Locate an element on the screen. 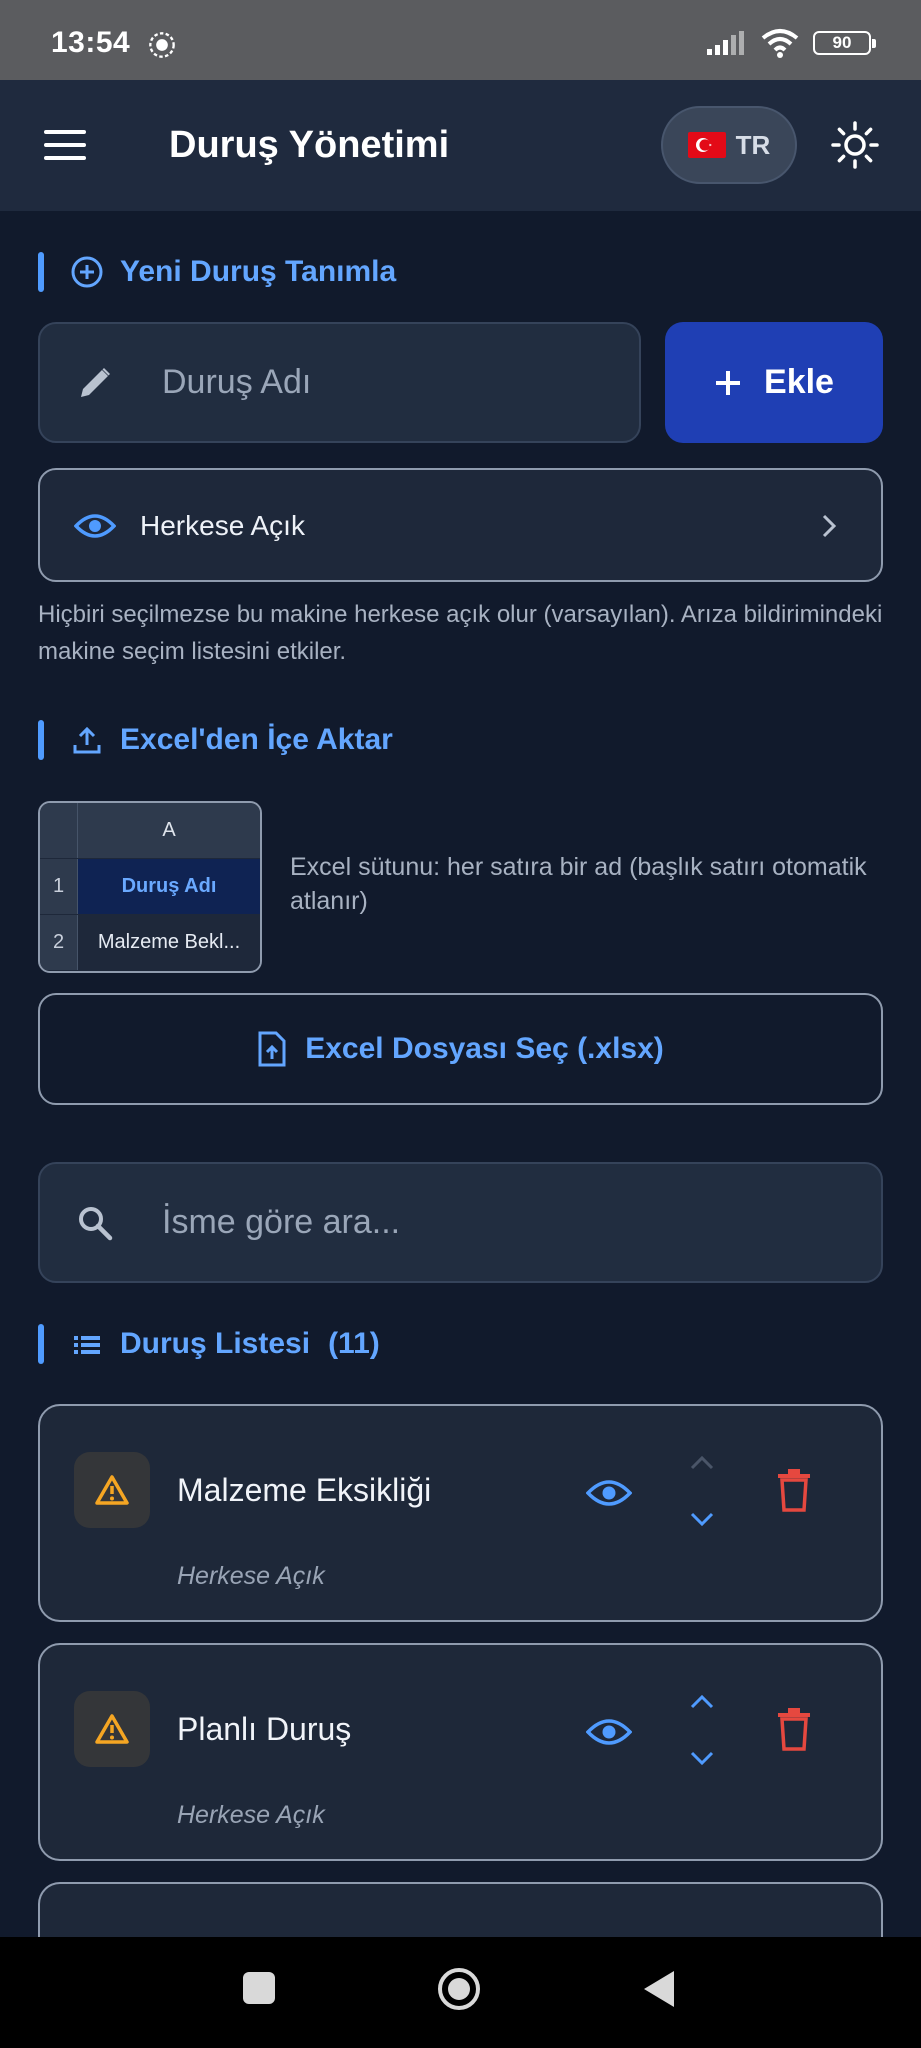 The width and height of the screenshot is (921, 2048). section-header-new-stop: Yeni Duruş Tanımla is located at coordinates (217, 272).